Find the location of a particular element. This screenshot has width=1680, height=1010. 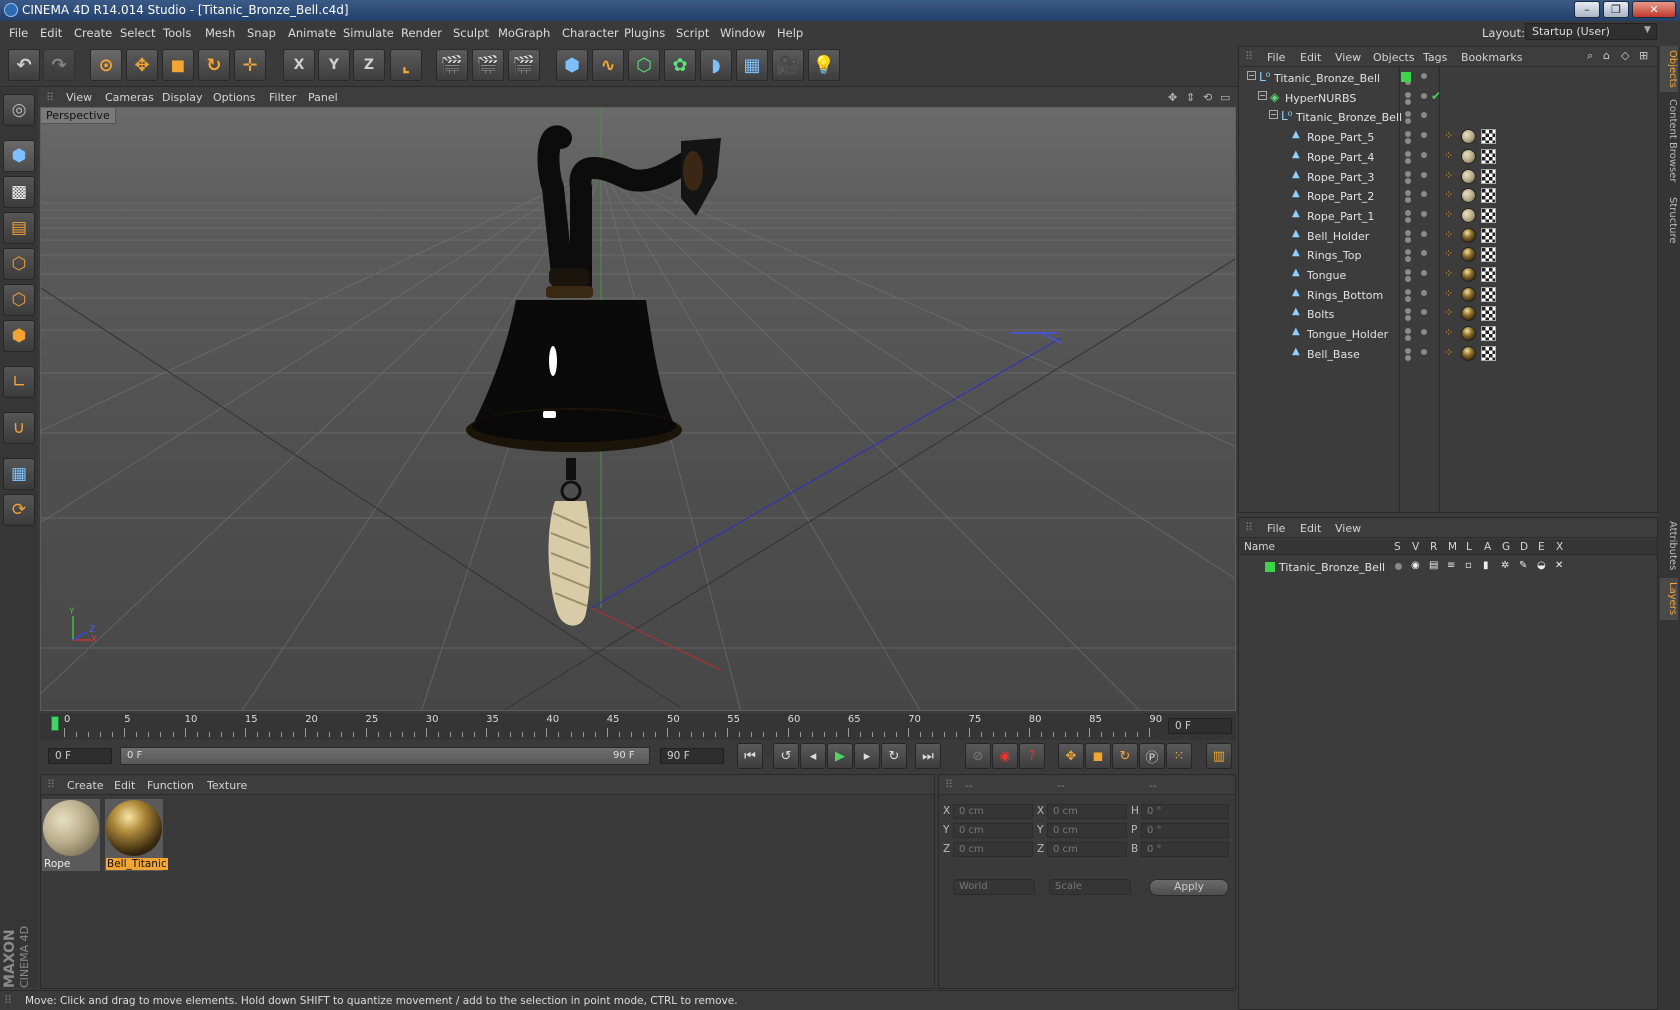

object-row: − L⁰ Titanic_Bronze_Bell is located at coordinates (1448, 78).